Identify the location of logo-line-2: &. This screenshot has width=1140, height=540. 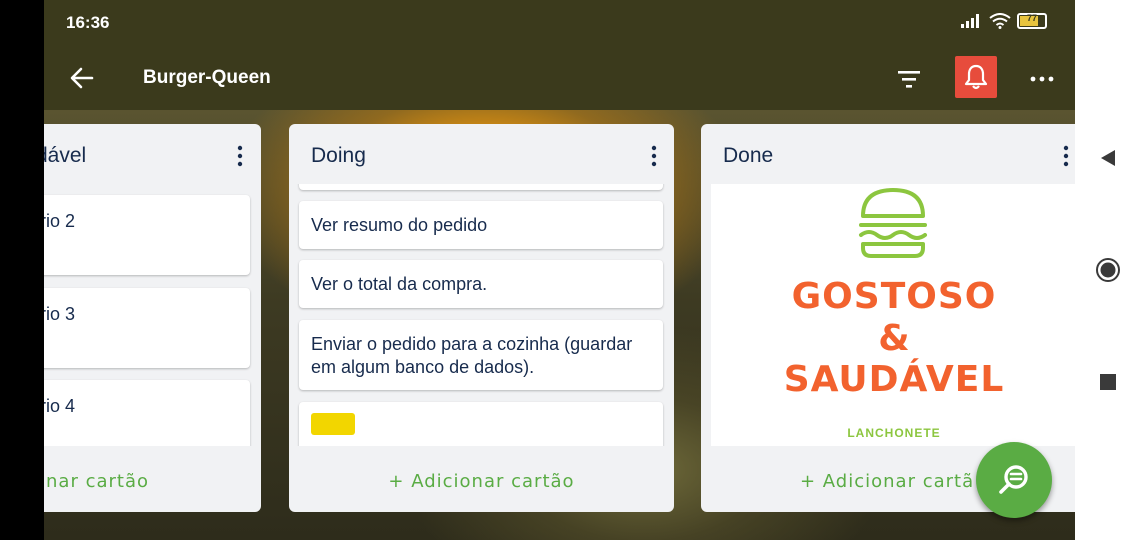
(894, 338).